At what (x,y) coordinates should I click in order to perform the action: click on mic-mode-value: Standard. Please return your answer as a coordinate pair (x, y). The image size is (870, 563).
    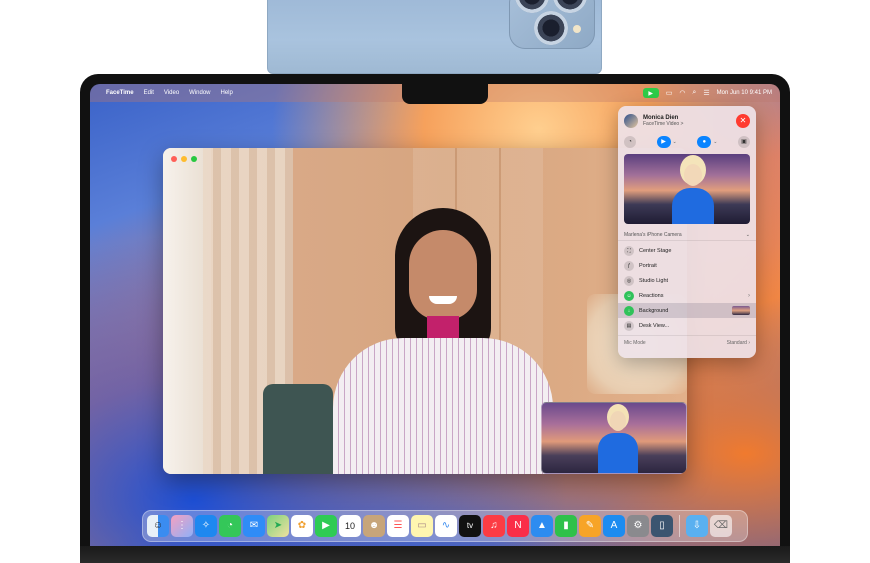
    Looking at the image, I should click on (736, 343).